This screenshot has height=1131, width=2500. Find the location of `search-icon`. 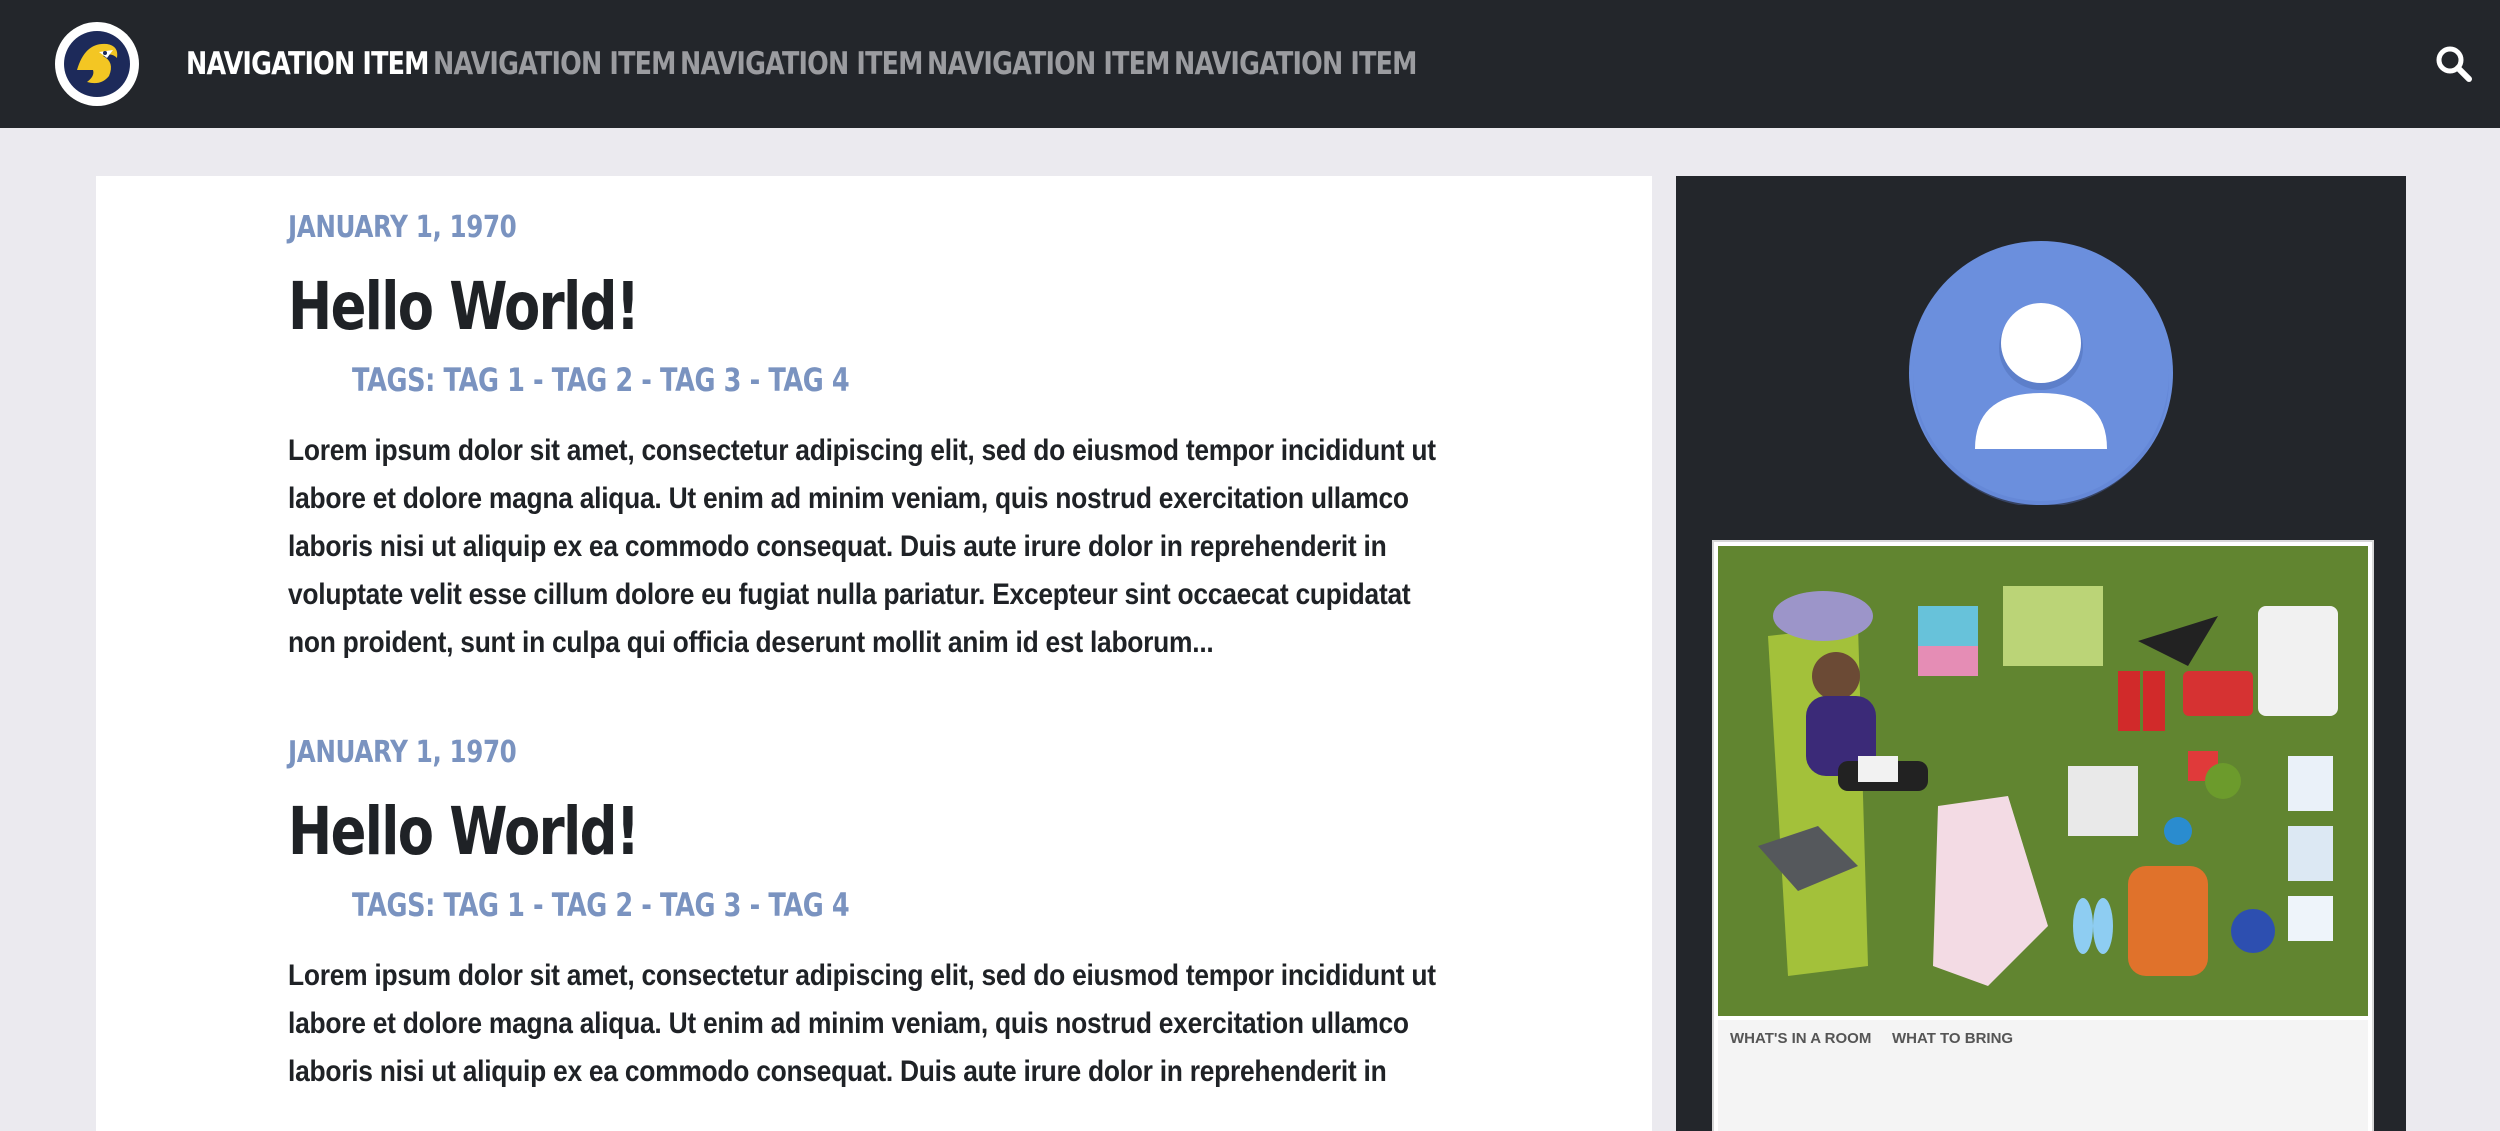

search-icon is located at coordinates (2454, 64).